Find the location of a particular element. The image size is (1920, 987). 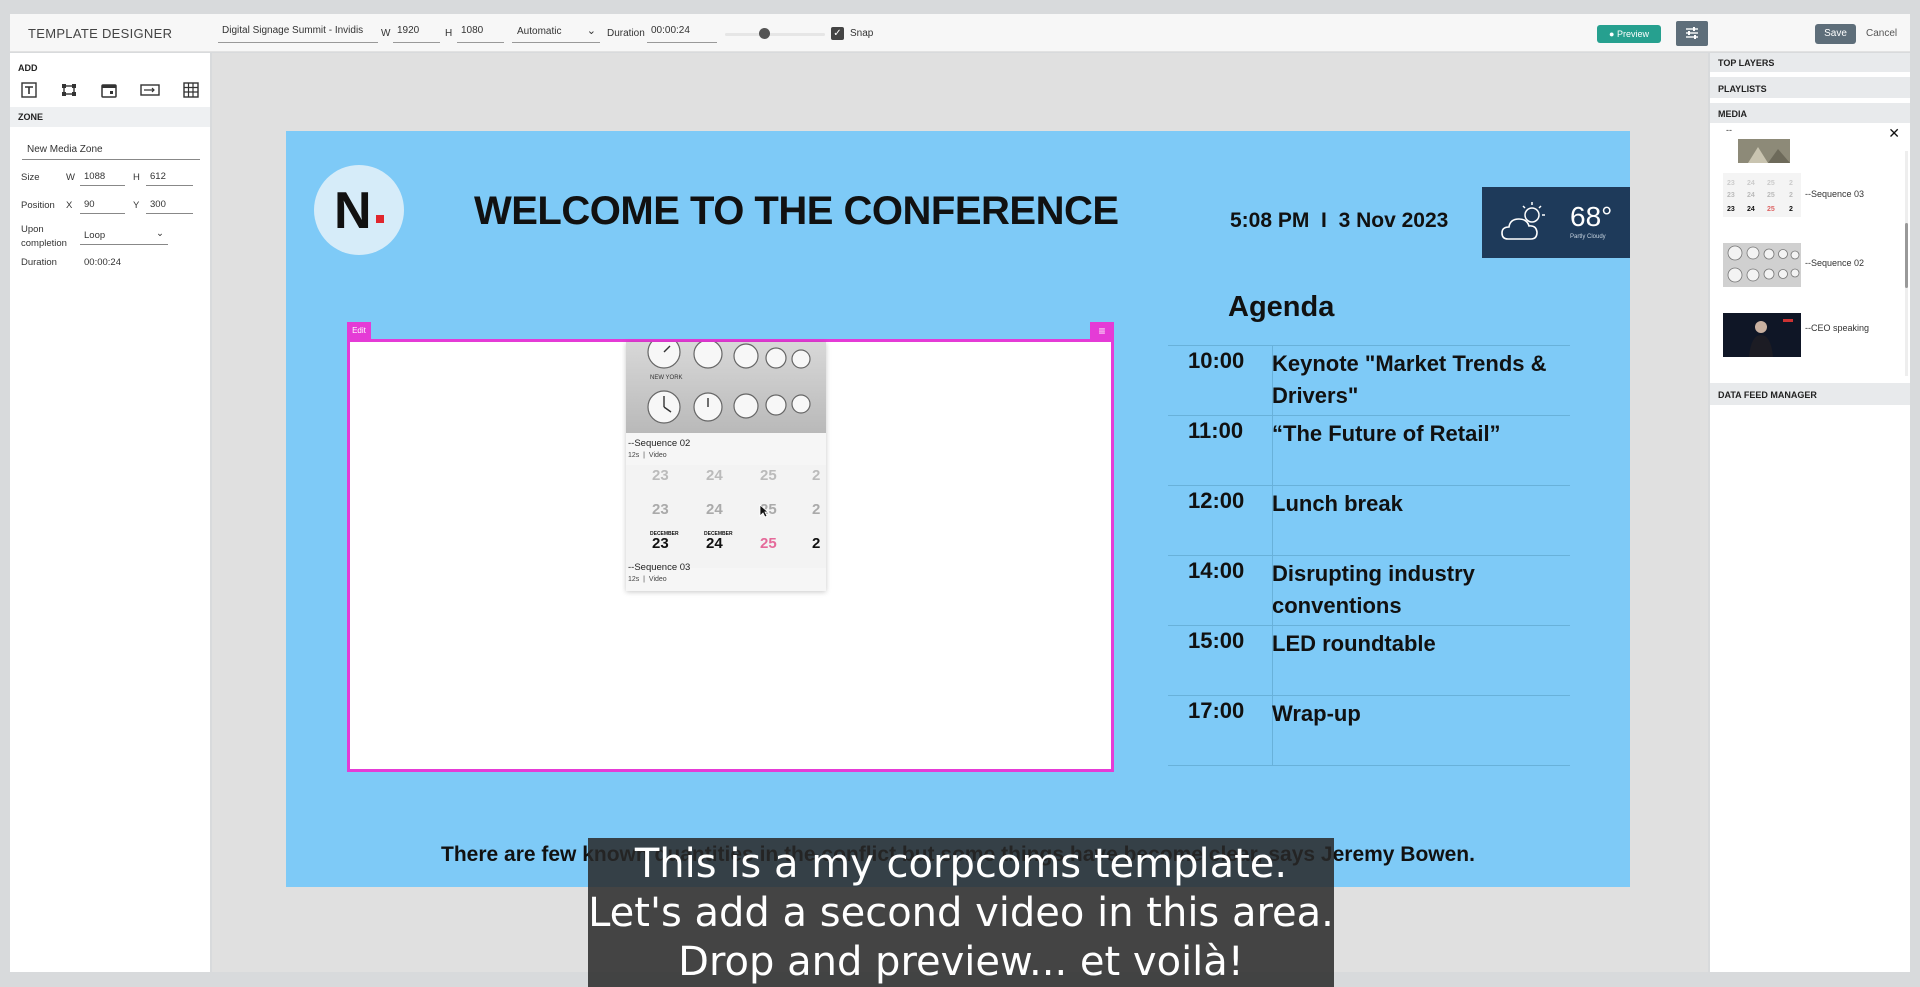

svg-text: 25 is located at coordinates (1771, 183).